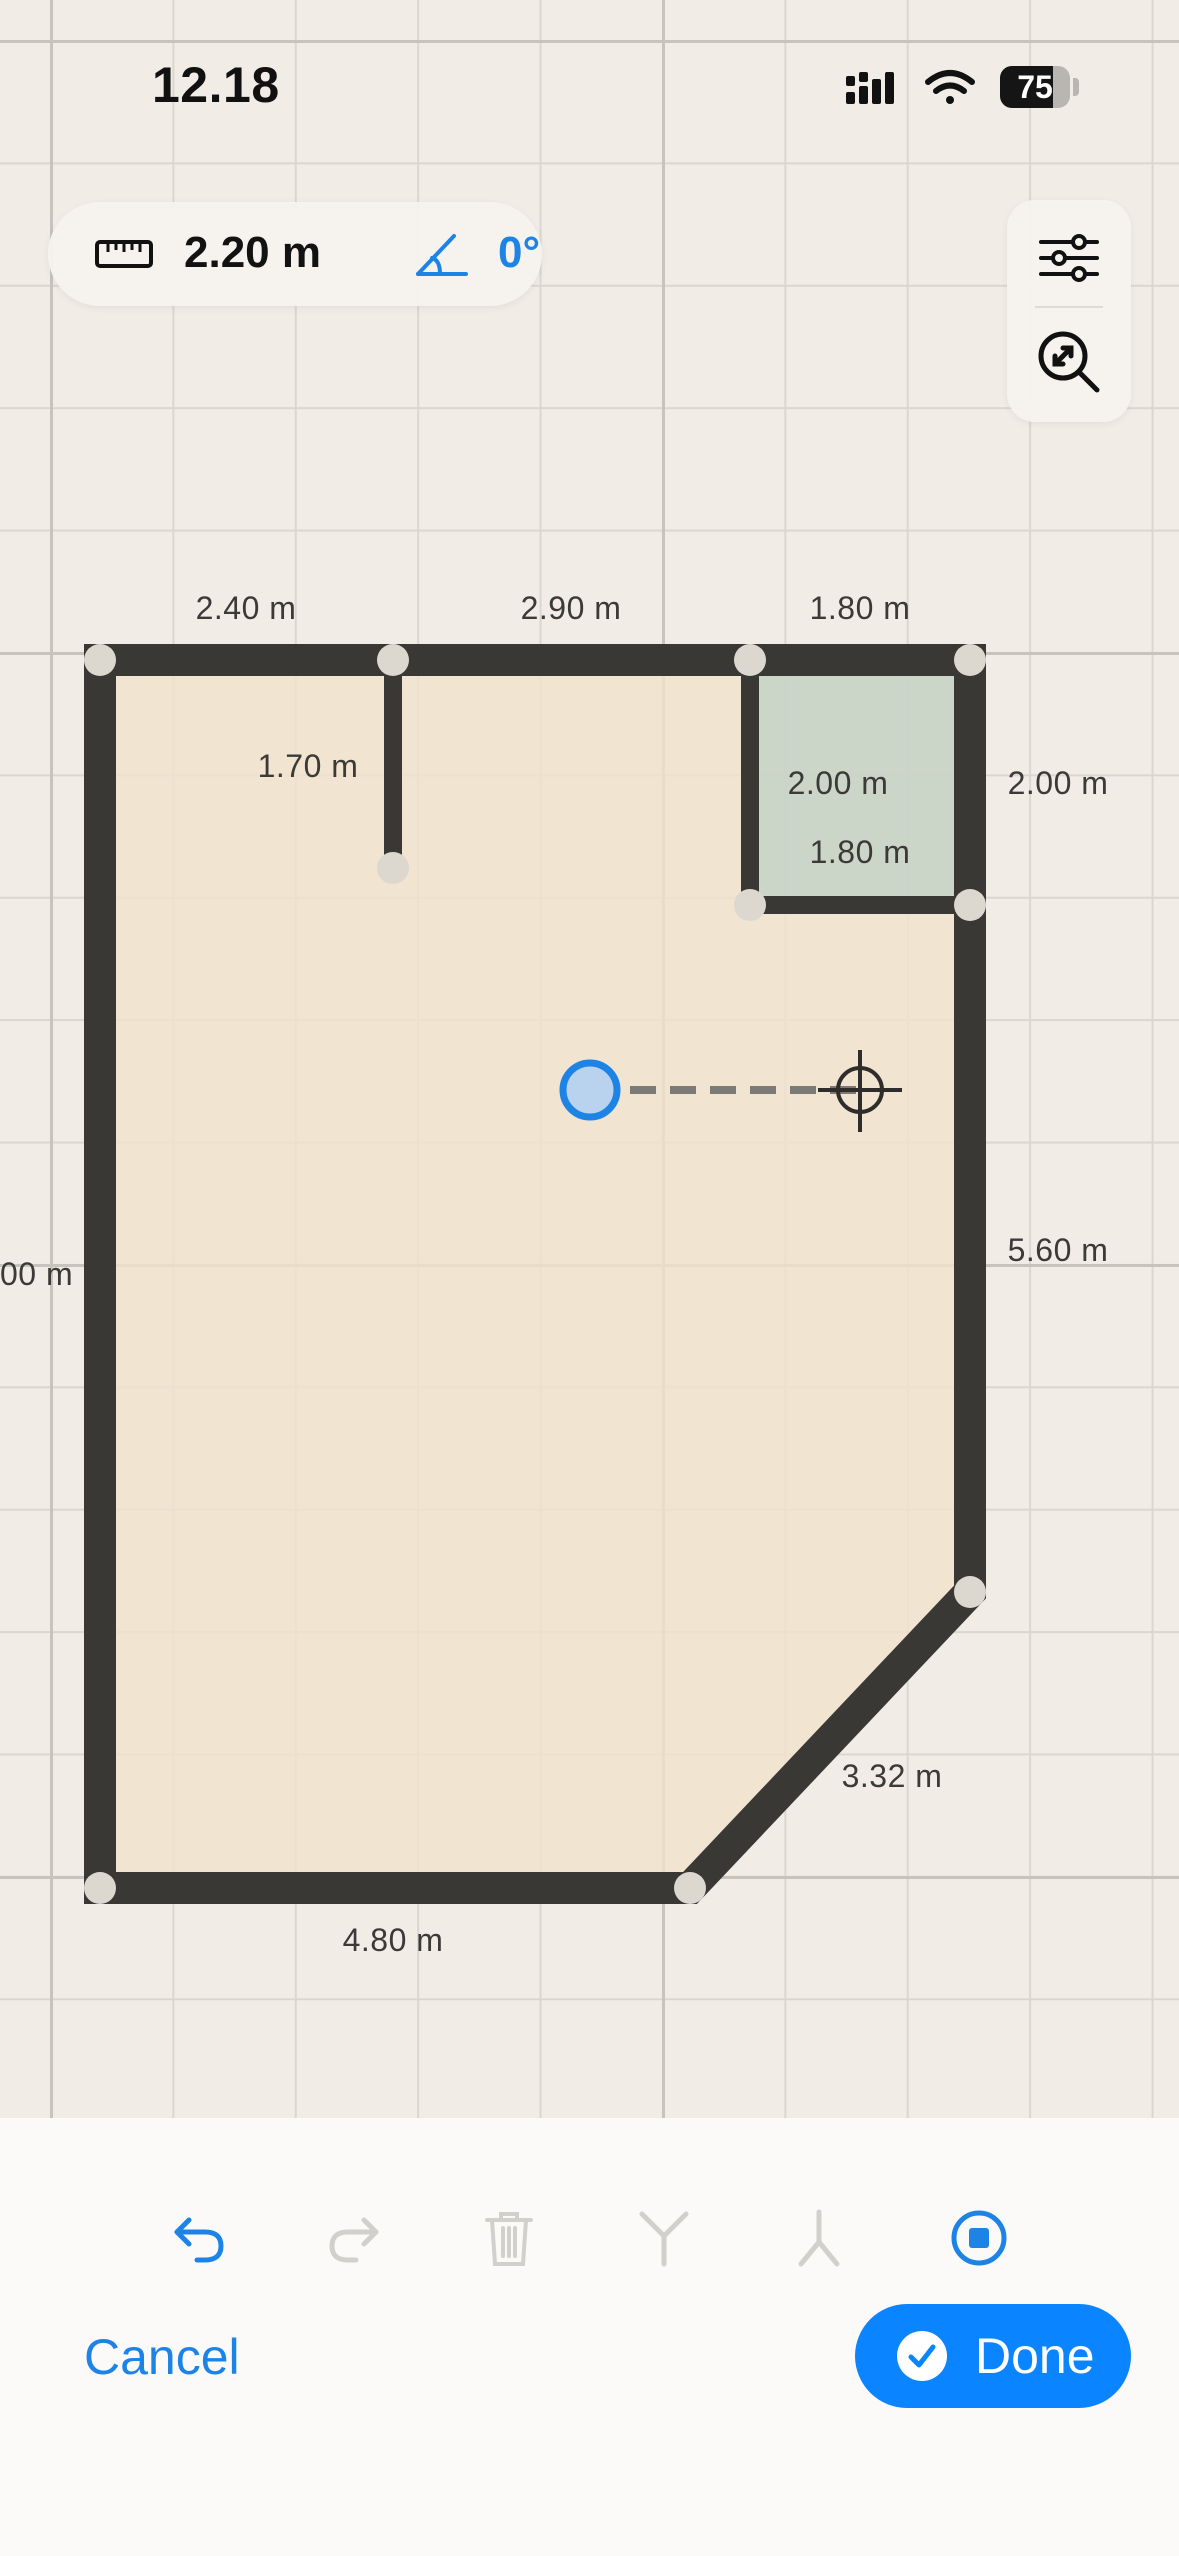  I want to click on stop-icon, so click(979, 2238).